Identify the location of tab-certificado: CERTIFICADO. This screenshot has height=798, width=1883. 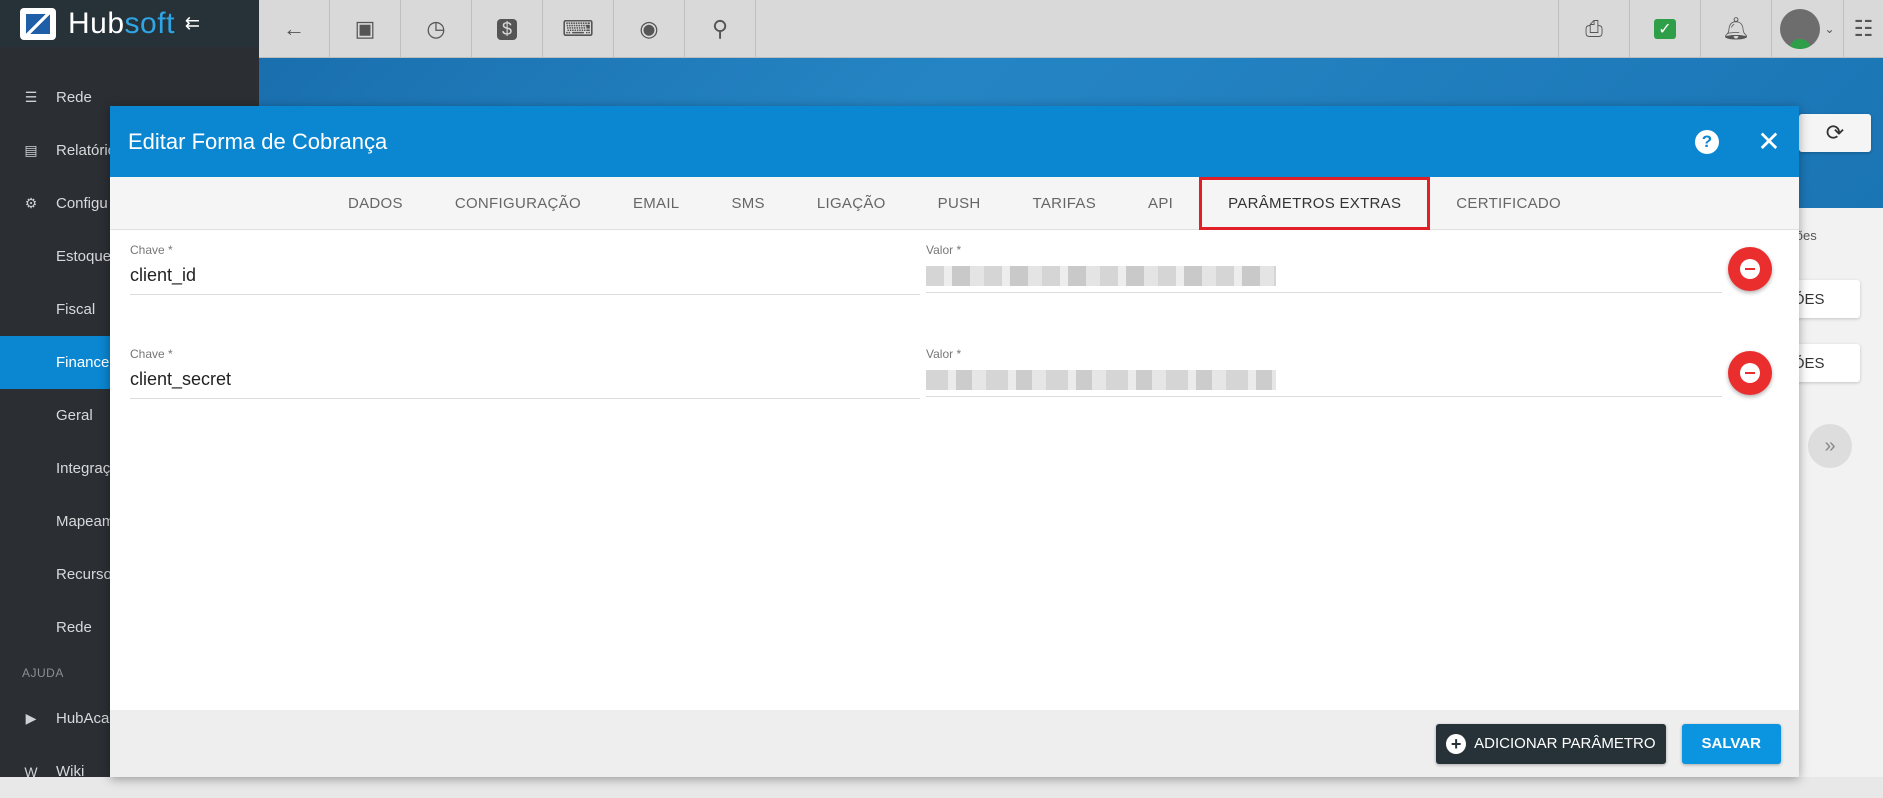
(1508, 203).